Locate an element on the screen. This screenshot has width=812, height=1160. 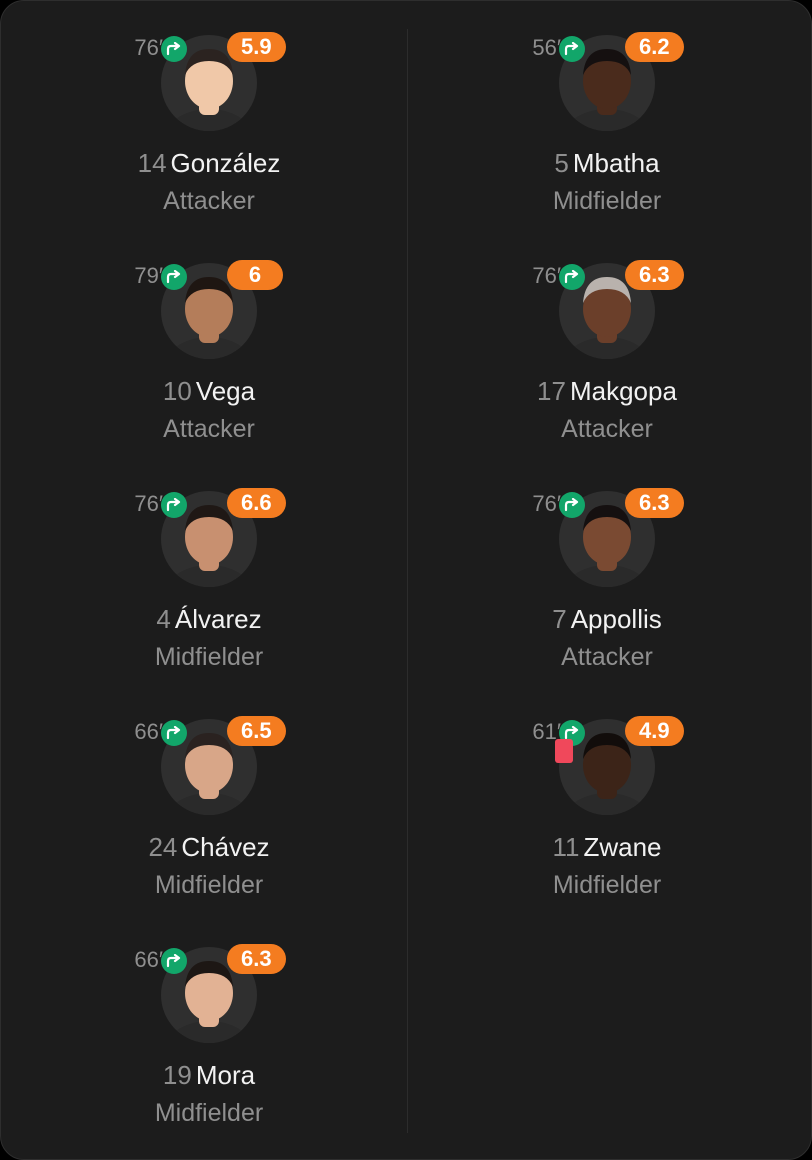
player-entry-makgopa: 76′ 6.3 17 Makgopa Attacker is located at coordinates (607, 343).